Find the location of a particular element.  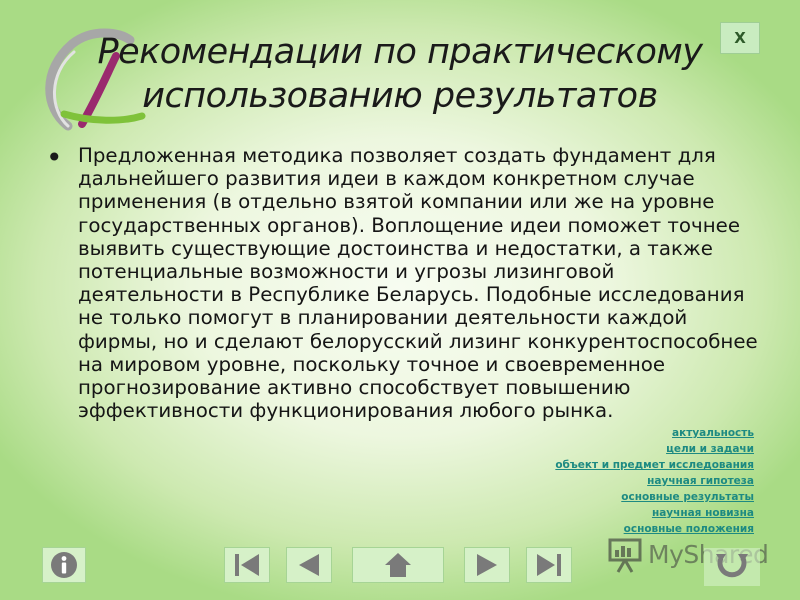

first-slide-icon is located at coordinates (247, 565).